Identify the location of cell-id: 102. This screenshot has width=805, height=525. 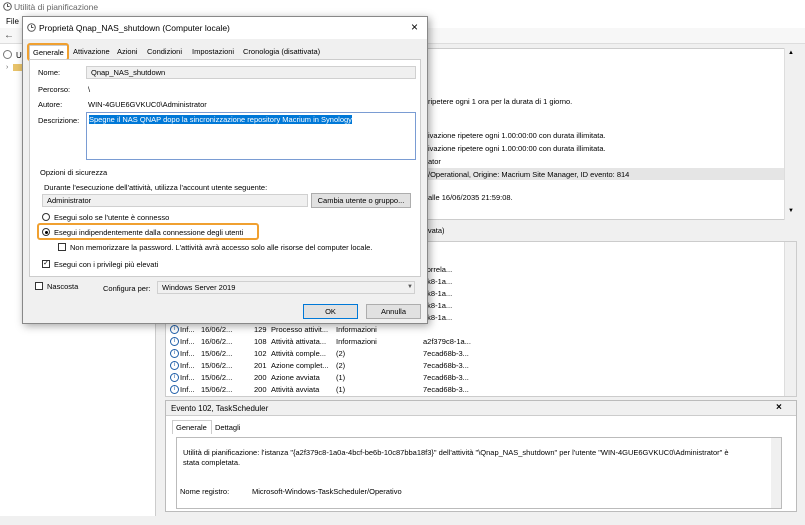
(260, 353).